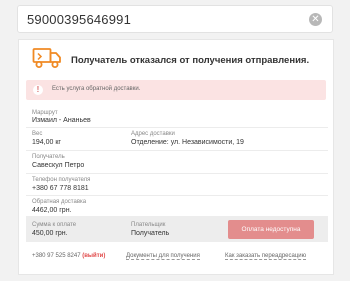 Image resolution: width=350 pixels, height=281 pixels. I want to click on recipient-label: Получатель, so click(48, 157).